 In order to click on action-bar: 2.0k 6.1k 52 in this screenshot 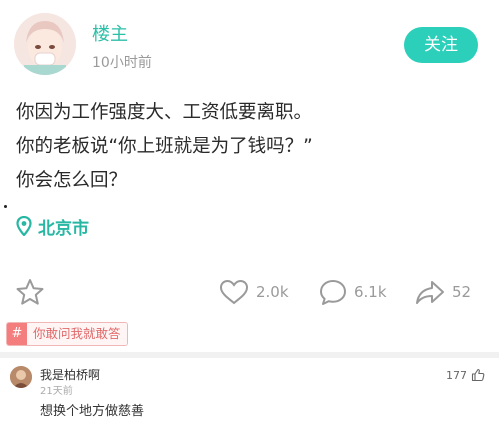, I will do `click(249, 292)`.